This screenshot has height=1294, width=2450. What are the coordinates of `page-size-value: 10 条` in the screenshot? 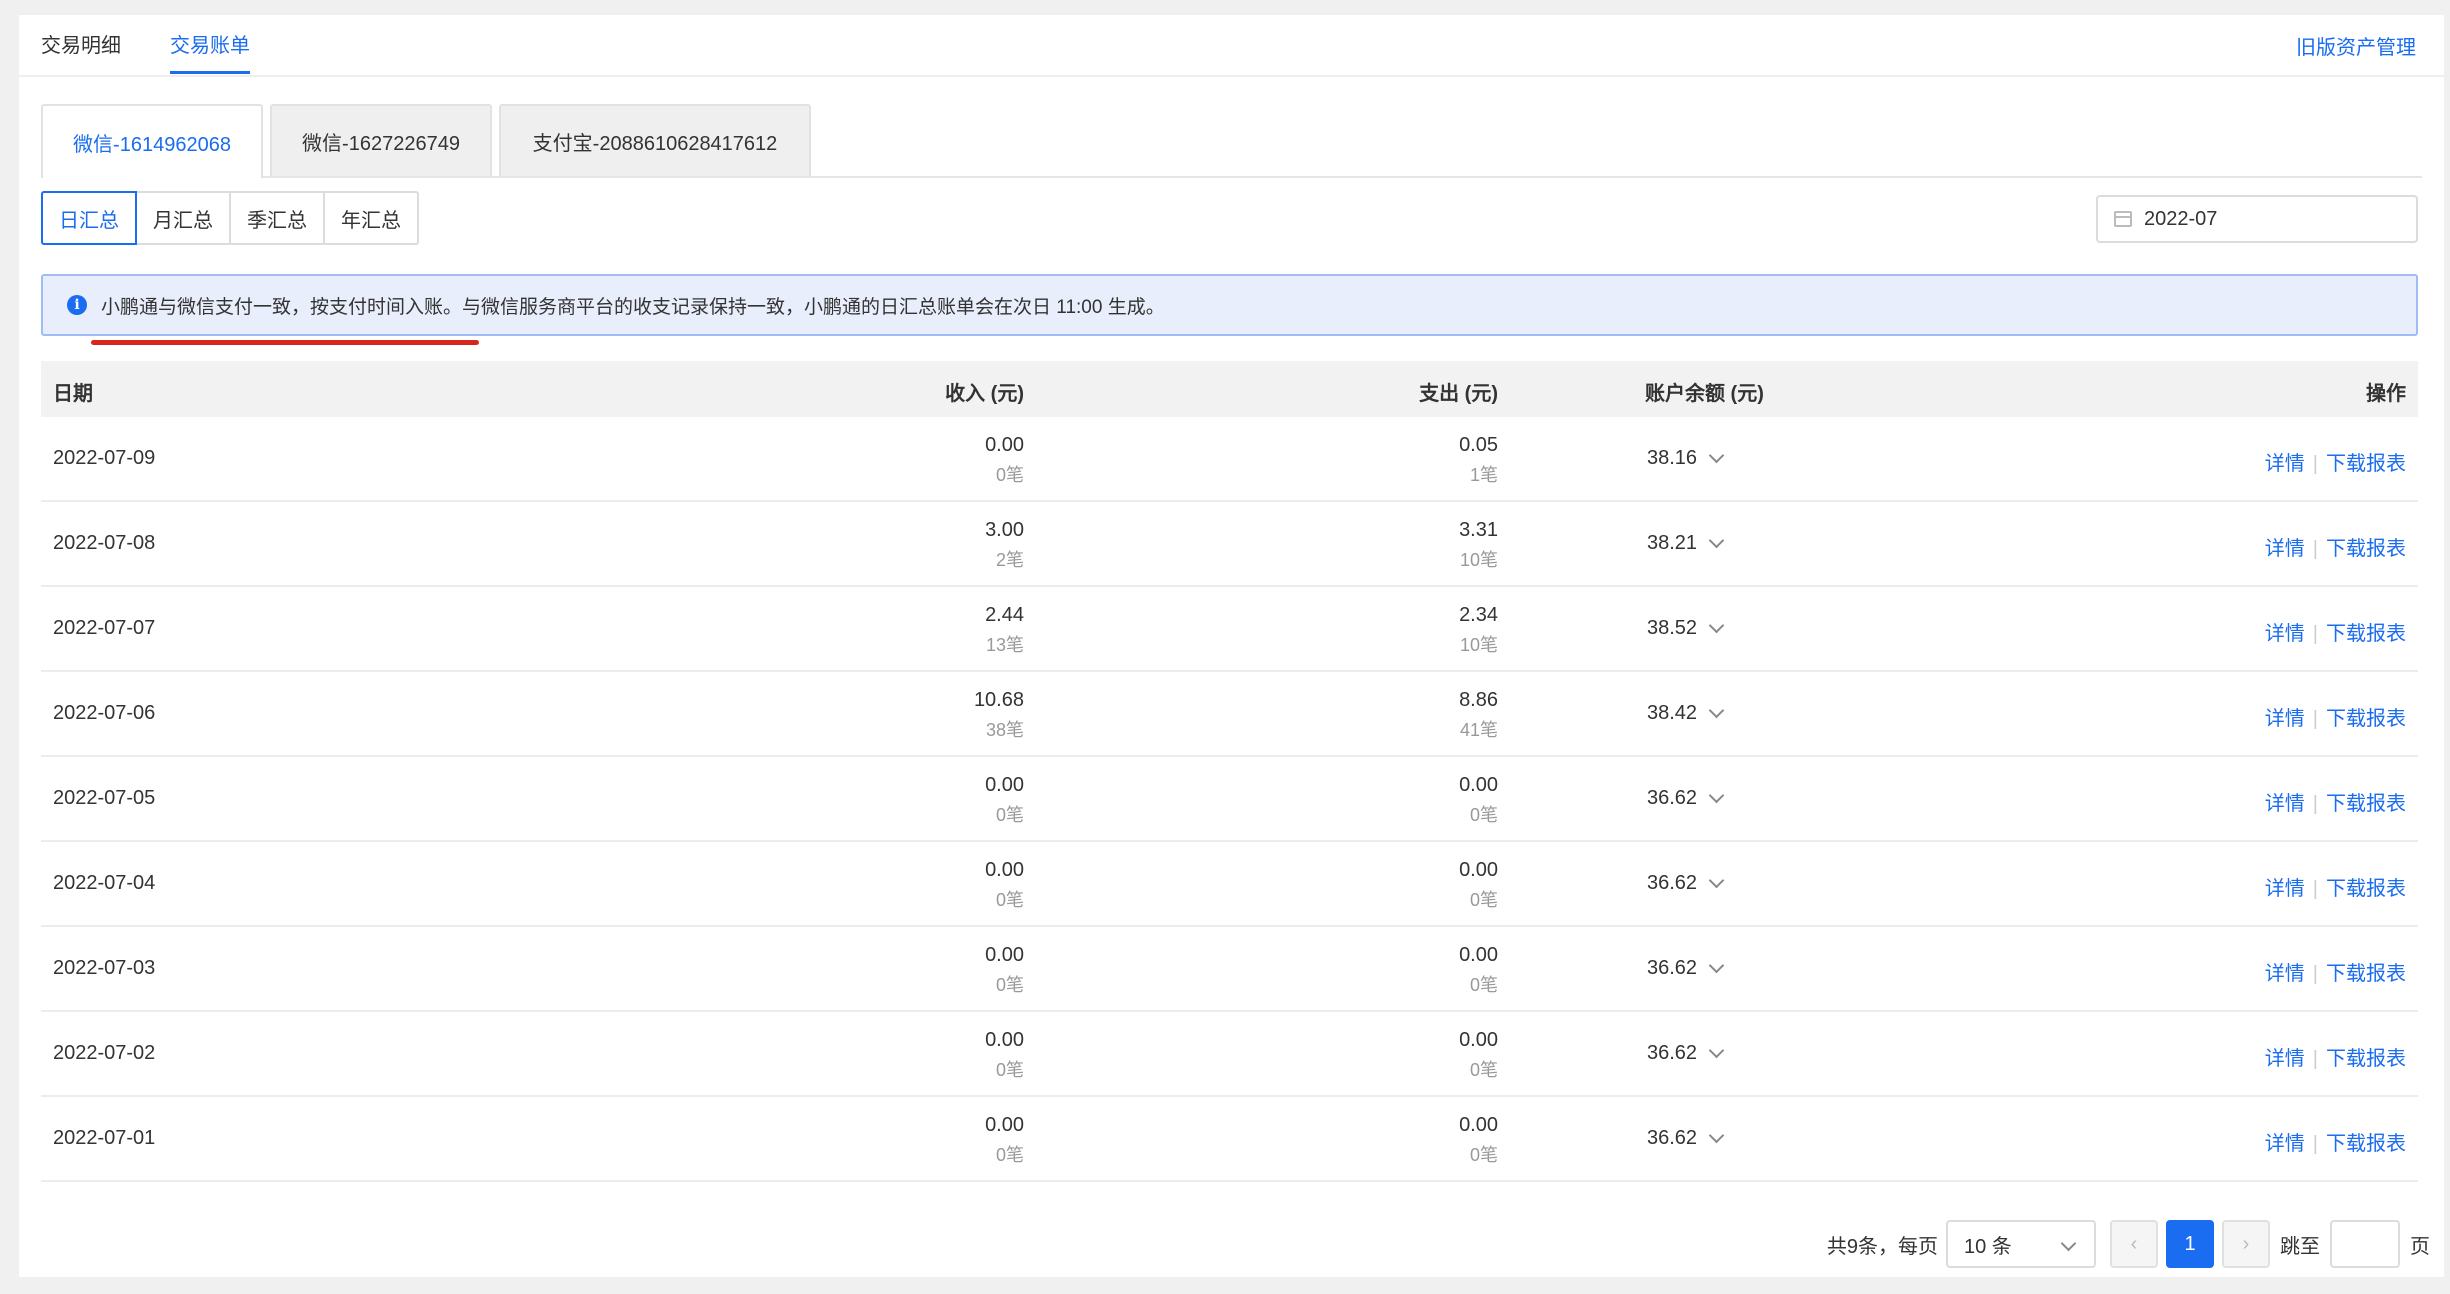 It's located at (1988, 1246).